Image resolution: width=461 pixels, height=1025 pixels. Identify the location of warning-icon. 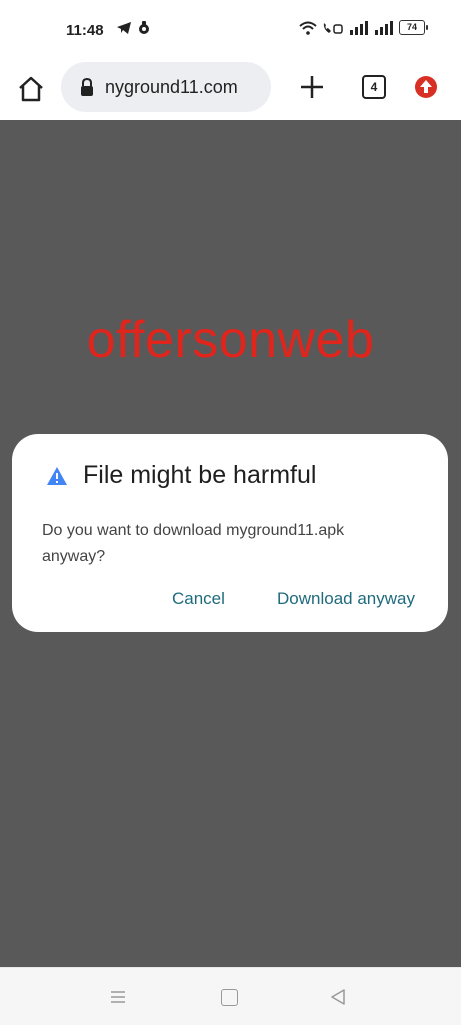
(57, 476).